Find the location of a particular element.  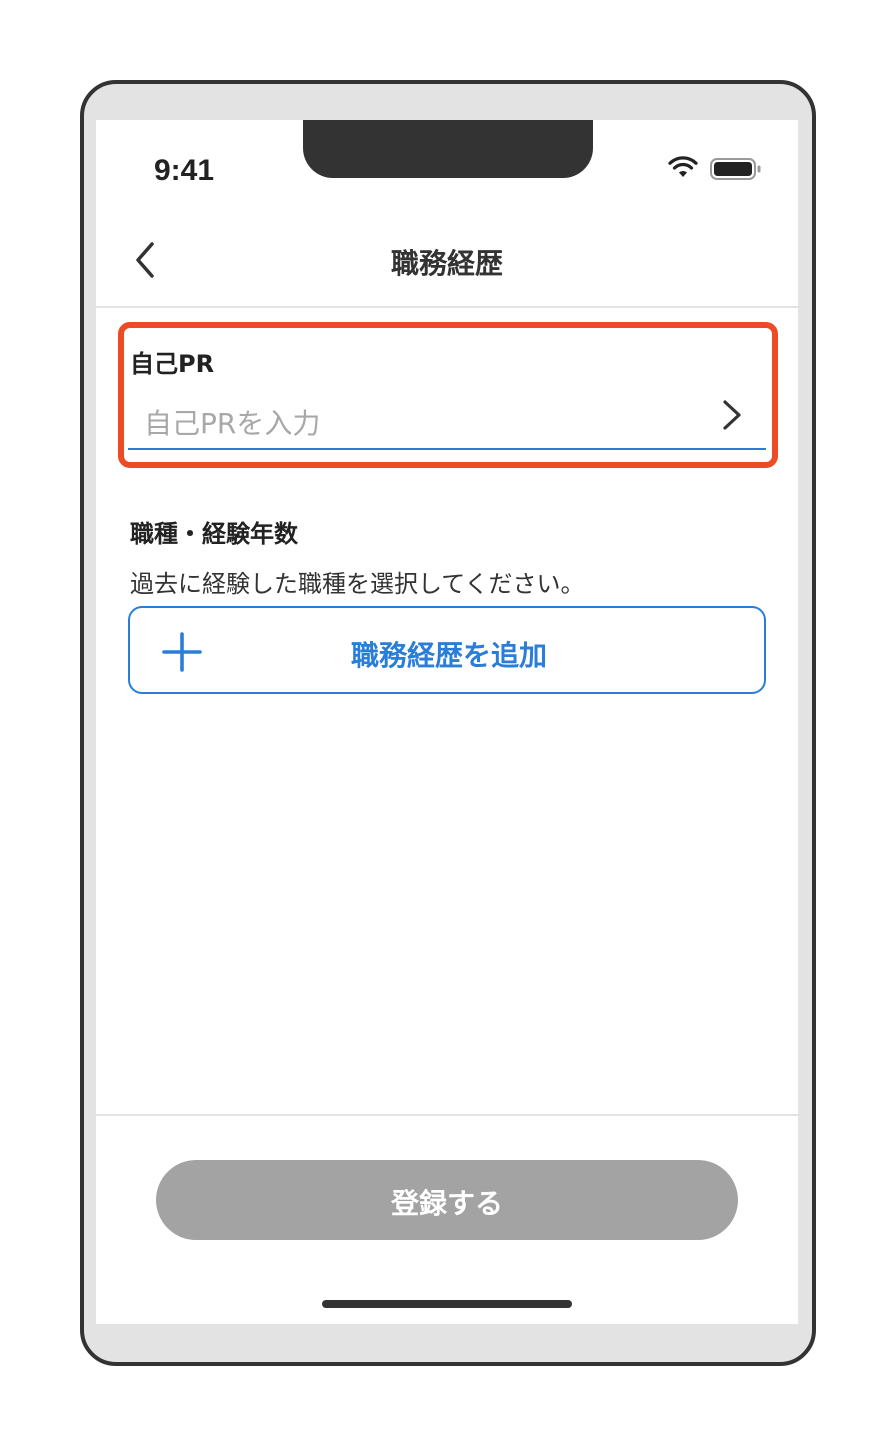

job-history-description: 過去に経験した職種を選択してください。 is located at coordinates (357, 584).